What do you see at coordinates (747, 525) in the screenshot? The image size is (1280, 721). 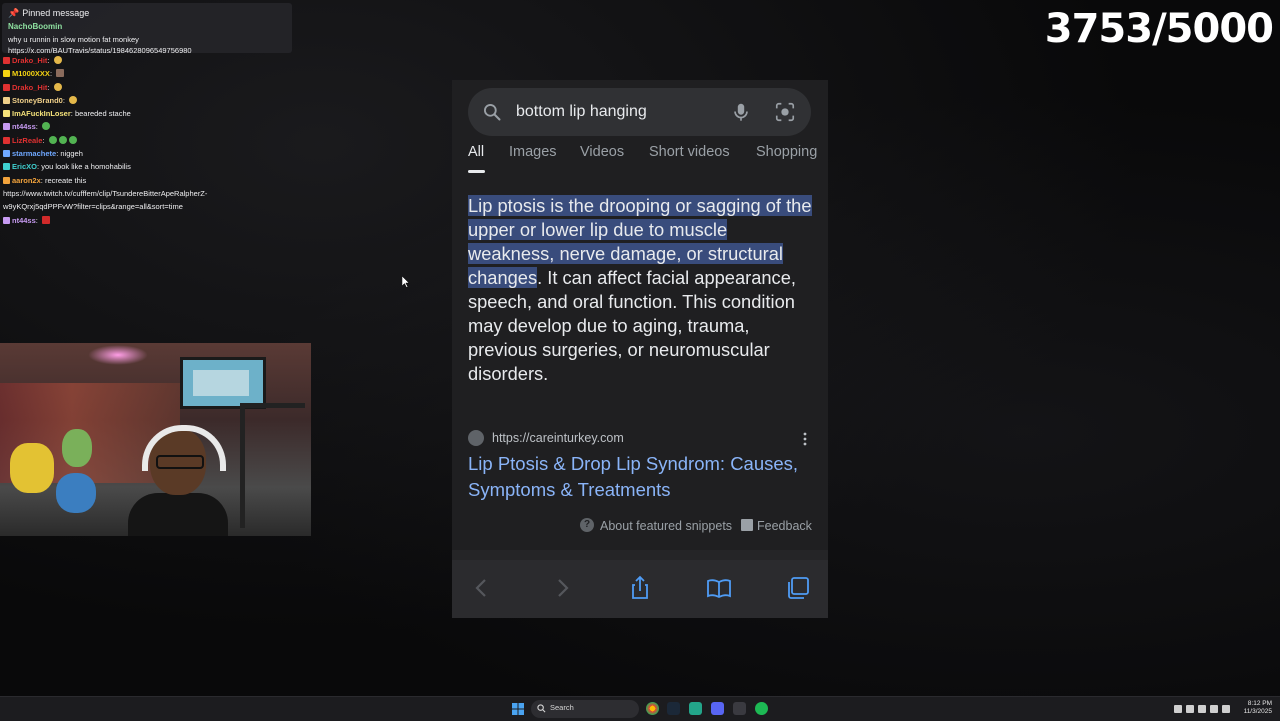 I see `feedback-icon` at bounding box center [747, 525].